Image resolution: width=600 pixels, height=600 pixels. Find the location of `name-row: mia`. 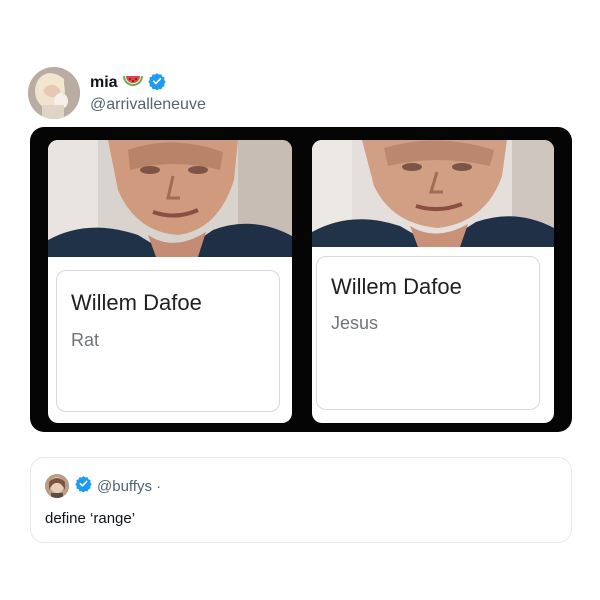

name-row: mia is located at coordinates (148, 83).